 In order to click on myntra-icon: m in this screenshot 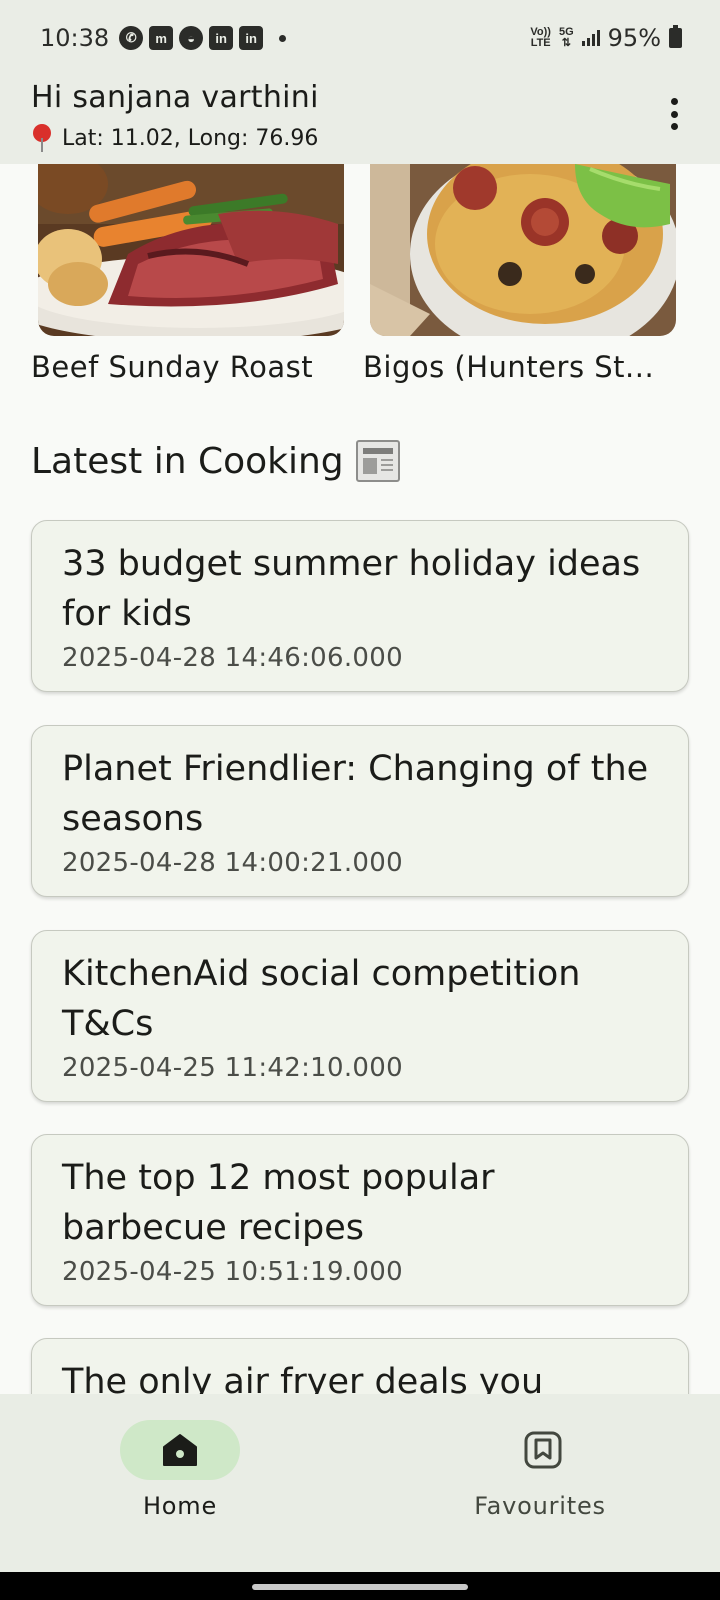, I will do `click(161, 38)`.